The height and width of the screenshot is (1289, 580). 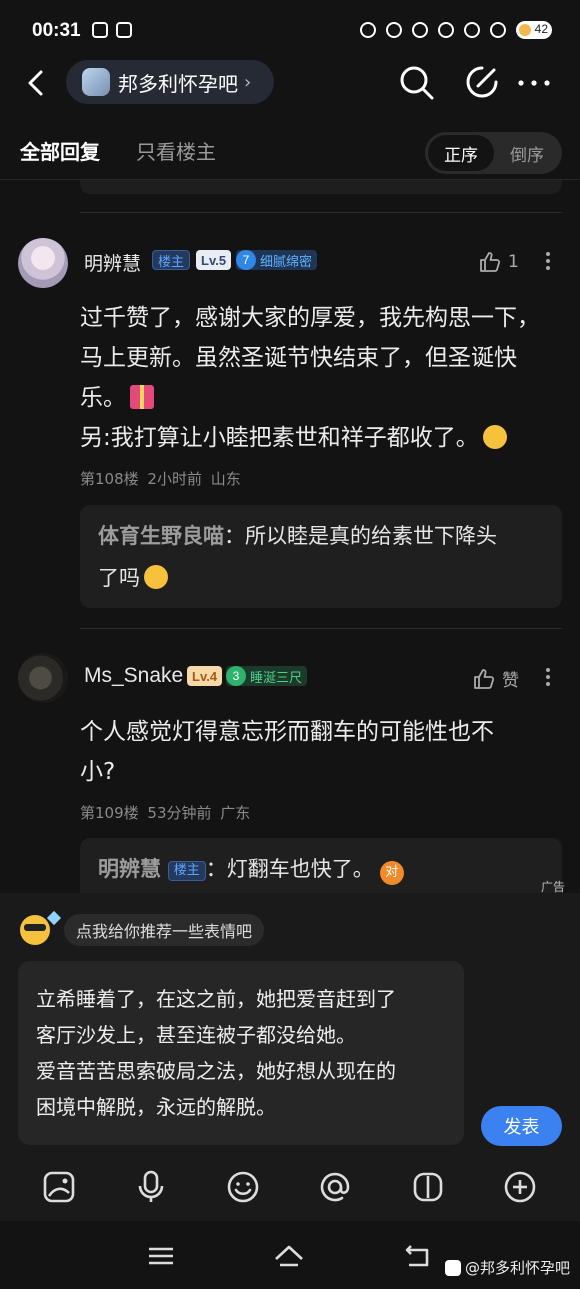 I want to click on bluetooth-status-icon, so click(x=420, y=30).